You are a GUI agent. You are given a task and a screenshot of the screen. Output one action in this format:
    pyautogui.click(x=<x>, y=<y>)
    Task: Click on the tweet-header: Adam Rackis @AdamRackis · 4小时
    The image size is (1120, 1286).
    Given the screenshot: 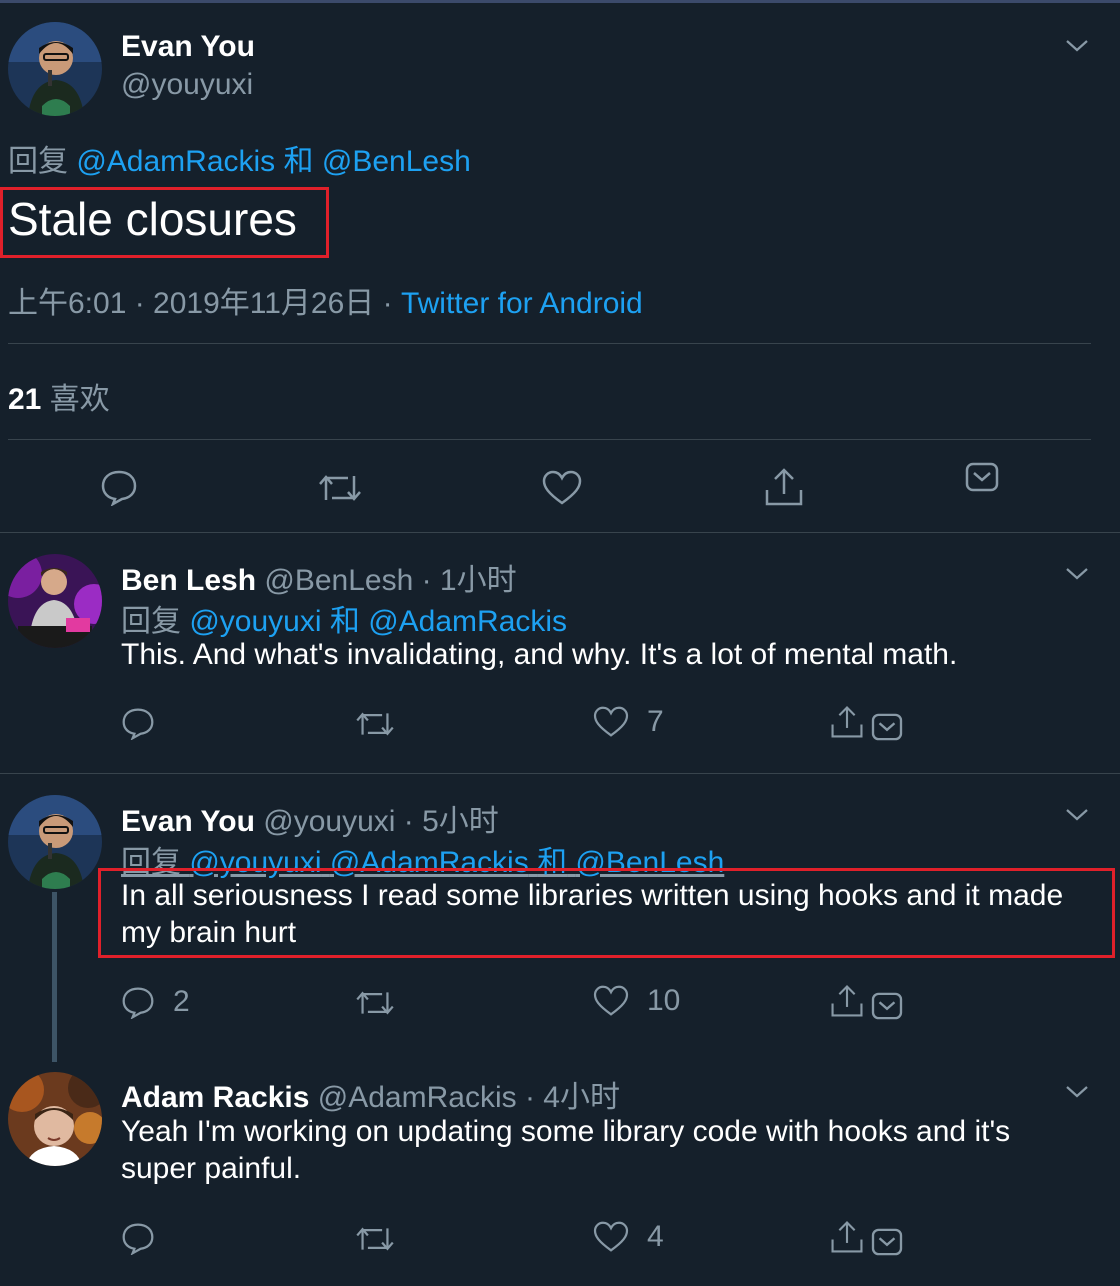 What is the action you would take?
    pyautogui.click(x=370, y=1094)
    